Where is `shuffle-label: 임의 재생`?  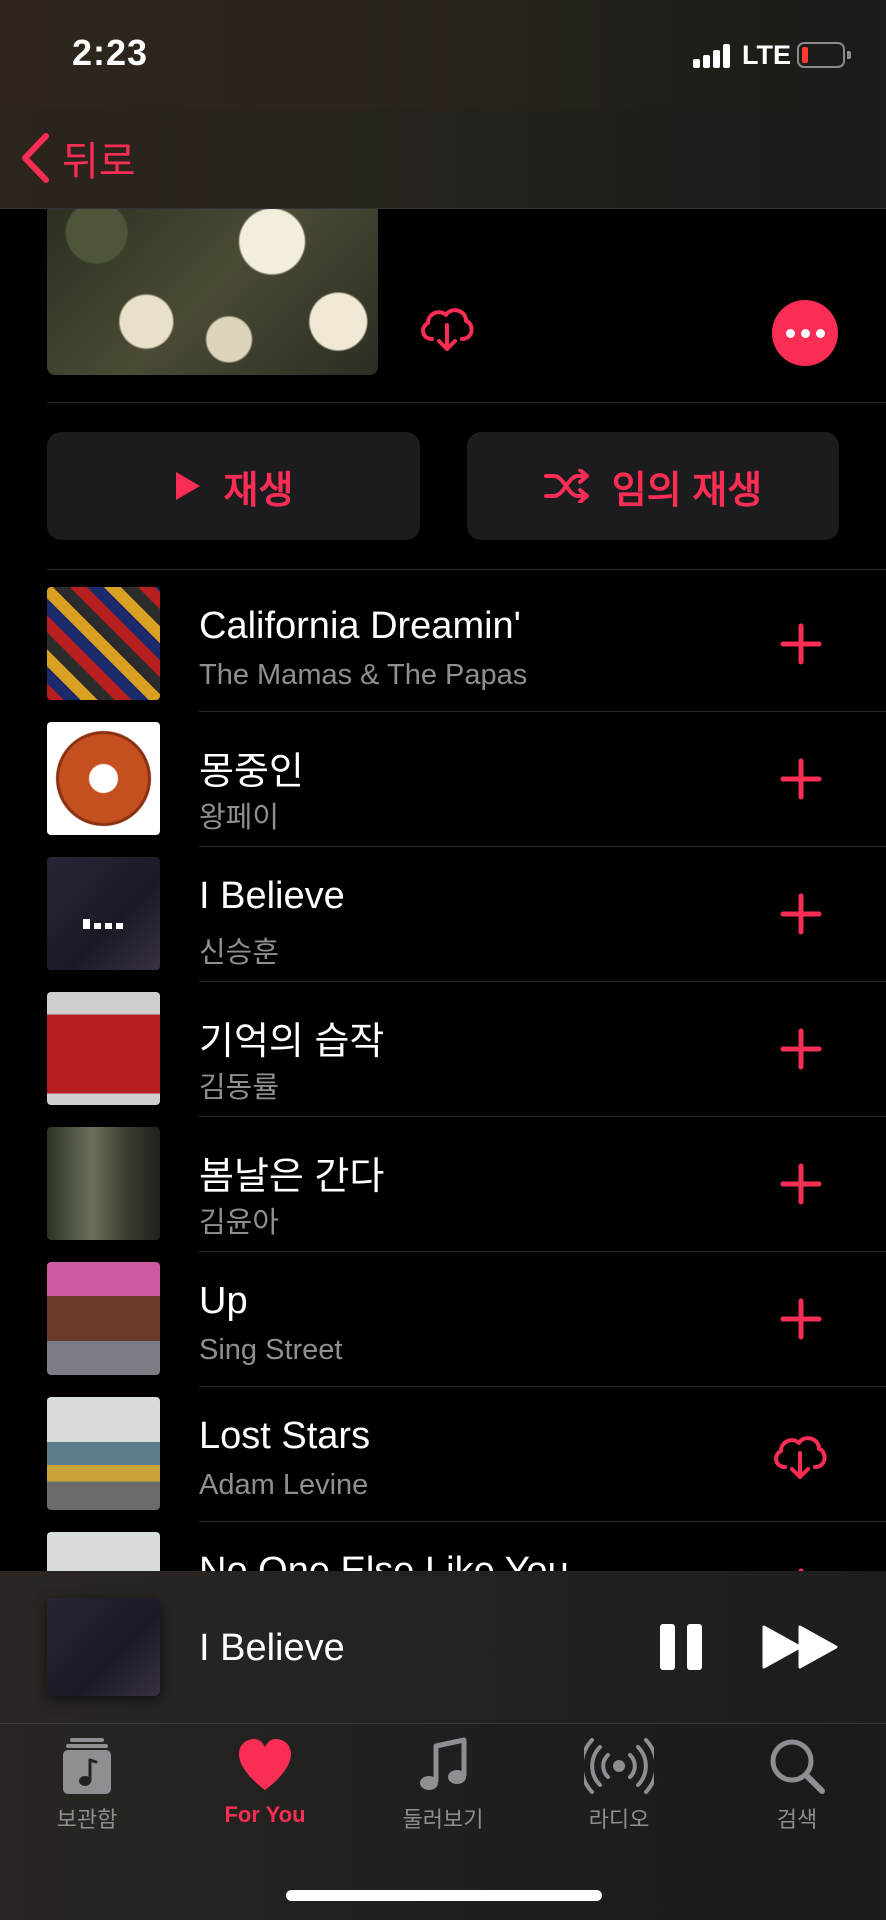
shuffle-label: 임의 재생 is located at coordinates (687, 490).